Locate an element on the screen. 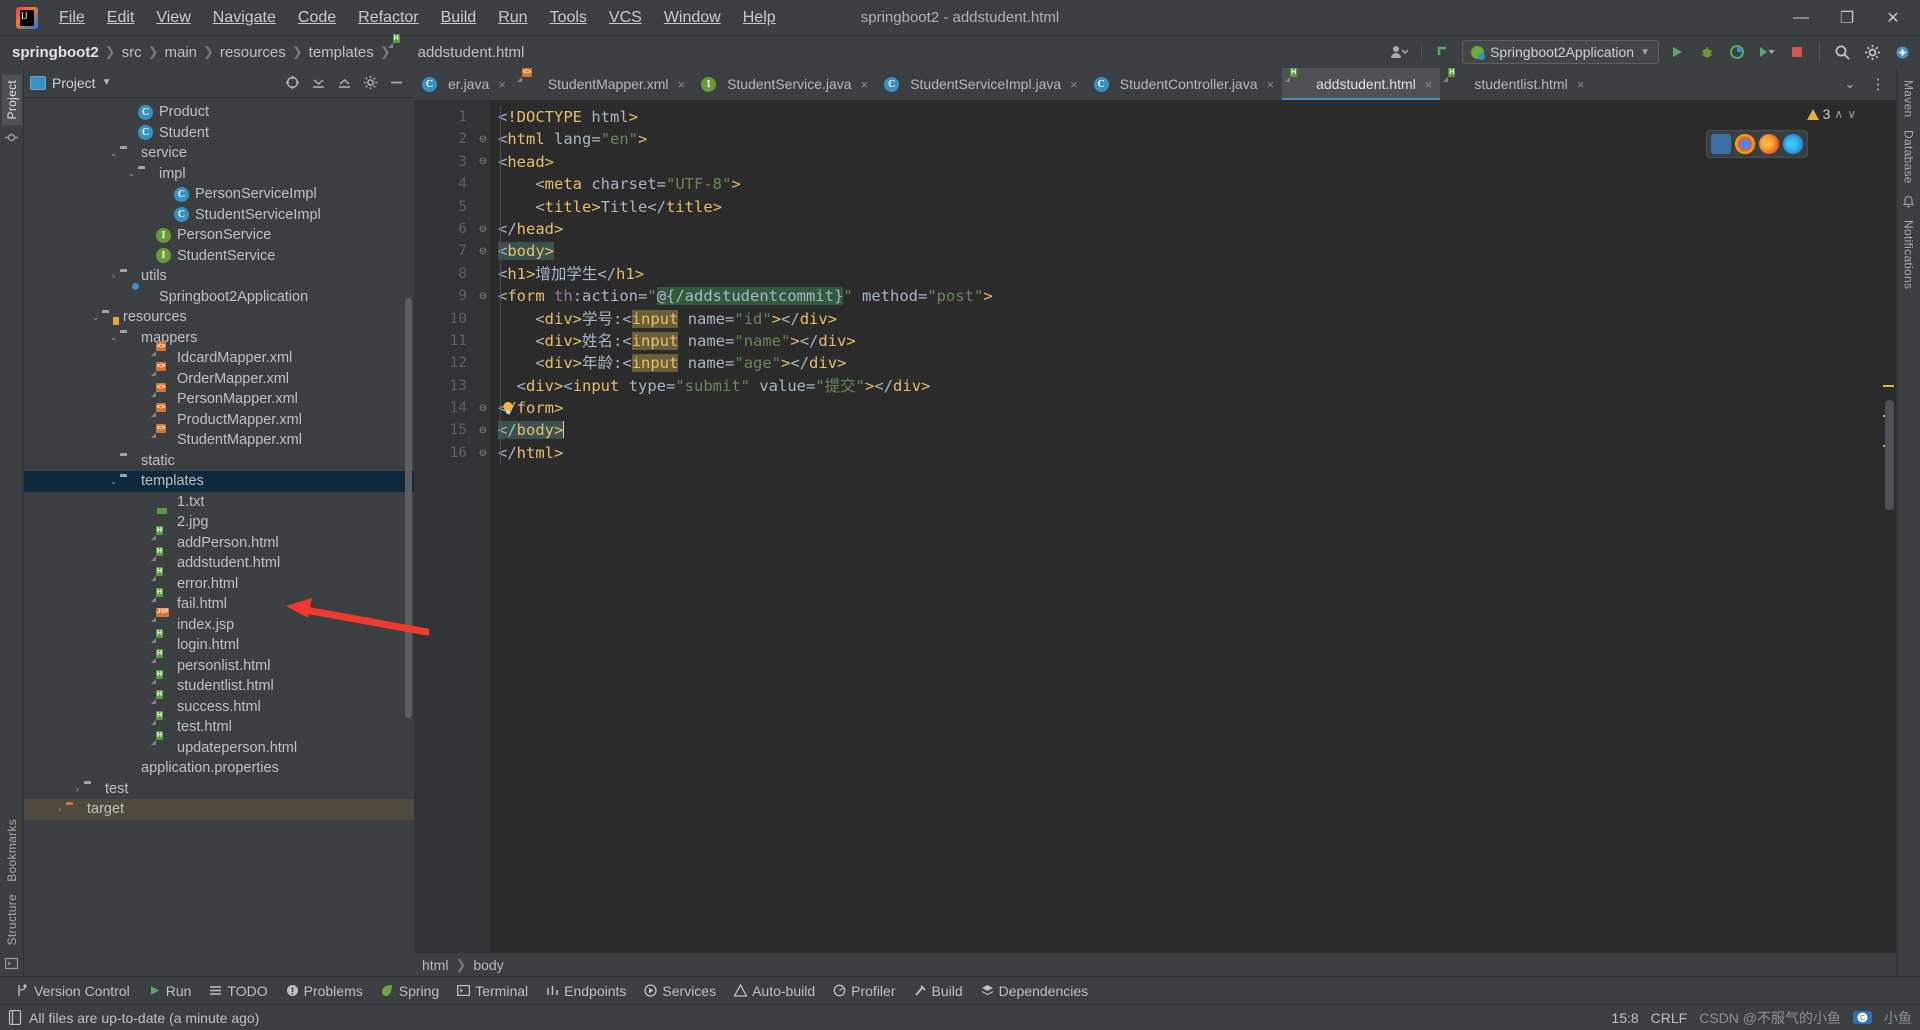  firefox-browser-icon is located at coordinates (1769, 144).